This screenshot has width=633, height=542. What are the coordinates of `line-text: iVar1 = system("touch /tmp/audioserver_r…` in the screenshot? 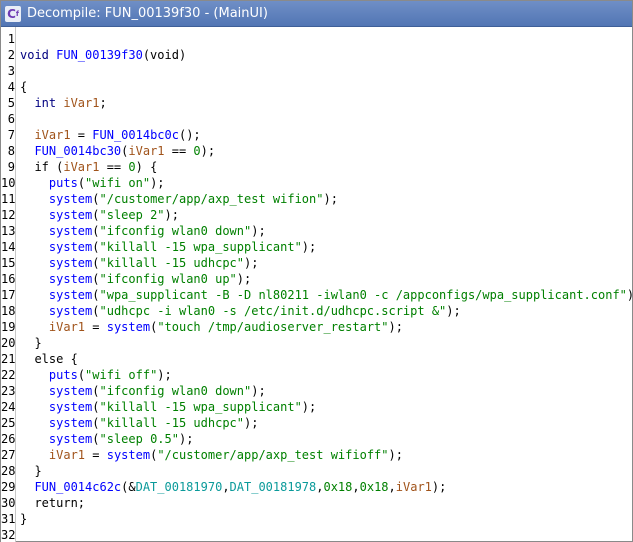 It's located at (209, 327).